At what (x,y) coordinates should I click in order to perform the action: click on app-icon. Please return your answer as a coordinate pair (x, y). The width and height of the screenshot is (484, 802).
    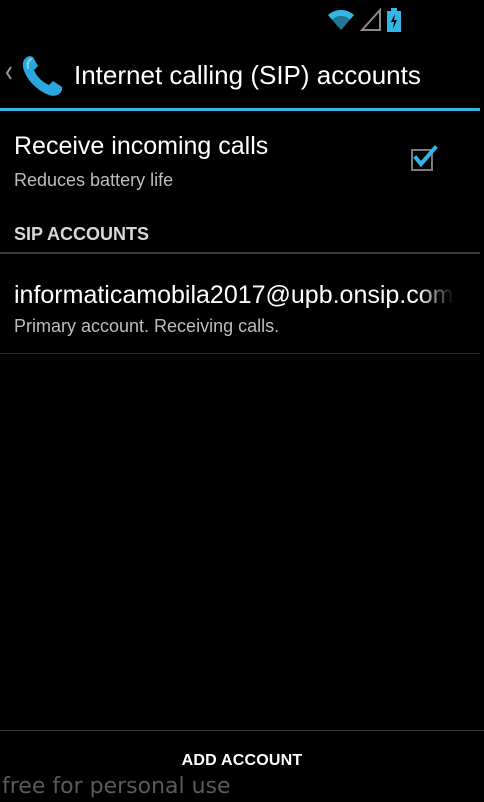
    Looking at the image, I should click on (42, 76).